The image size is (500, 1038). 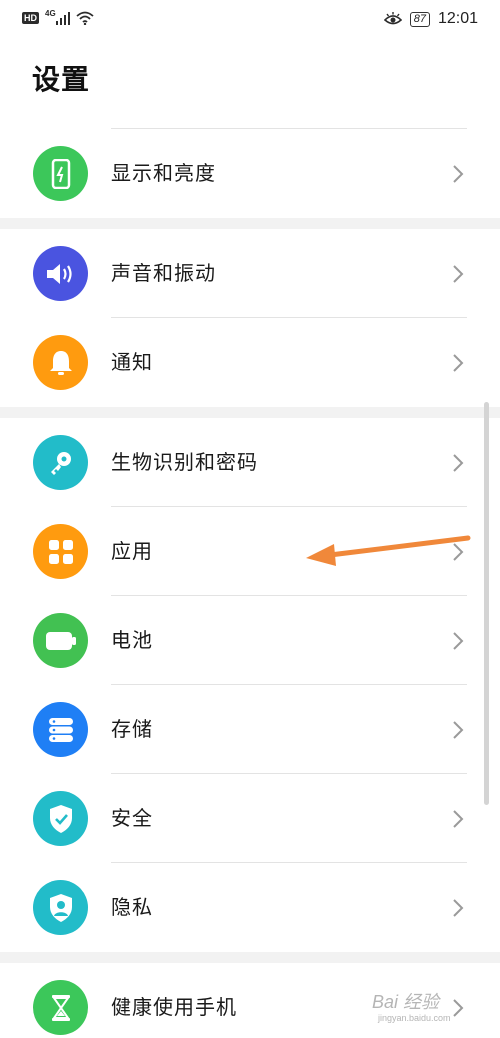 What do you see at coordinates (85, 18) in the screenshot?
I see `wifi-icon` at bounding box center [85, 18].